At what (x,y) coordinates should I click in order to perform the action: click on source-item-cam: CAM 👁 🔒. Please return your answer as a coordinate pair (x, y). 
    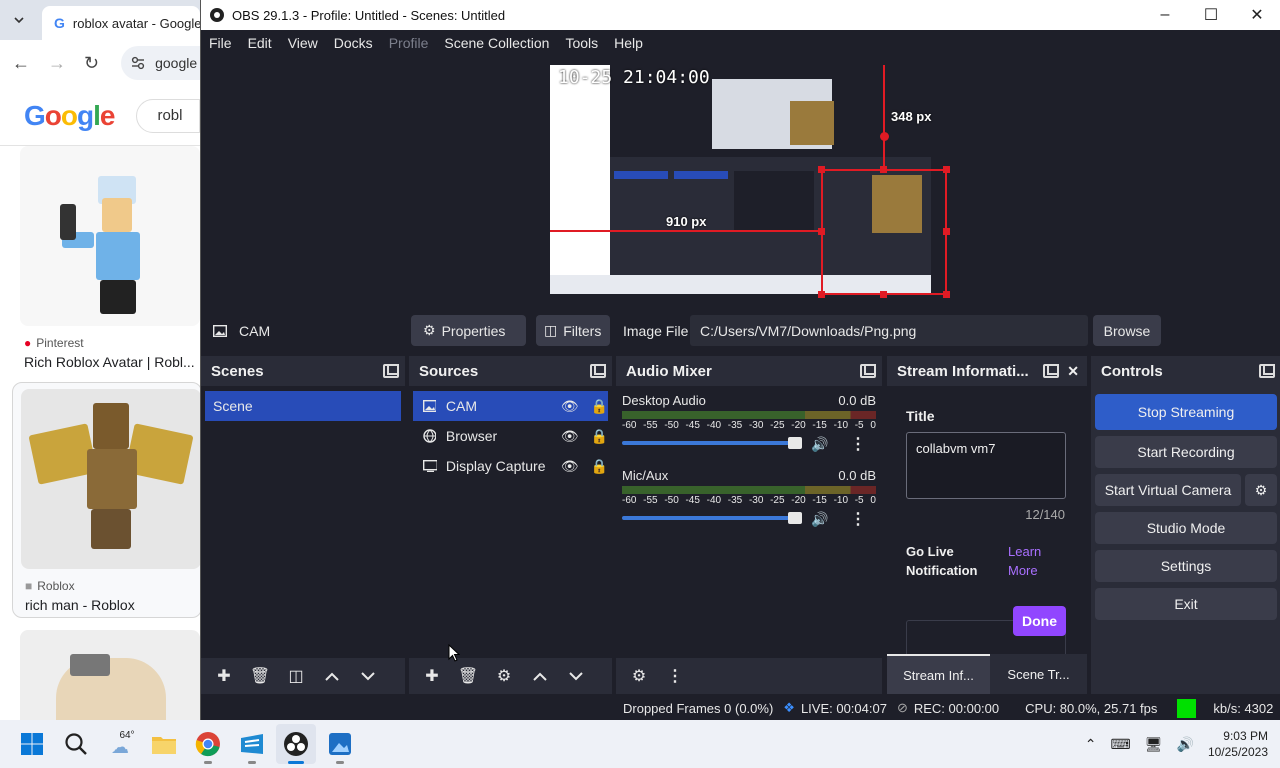
    Looking at the image, I should click on (510, 406).